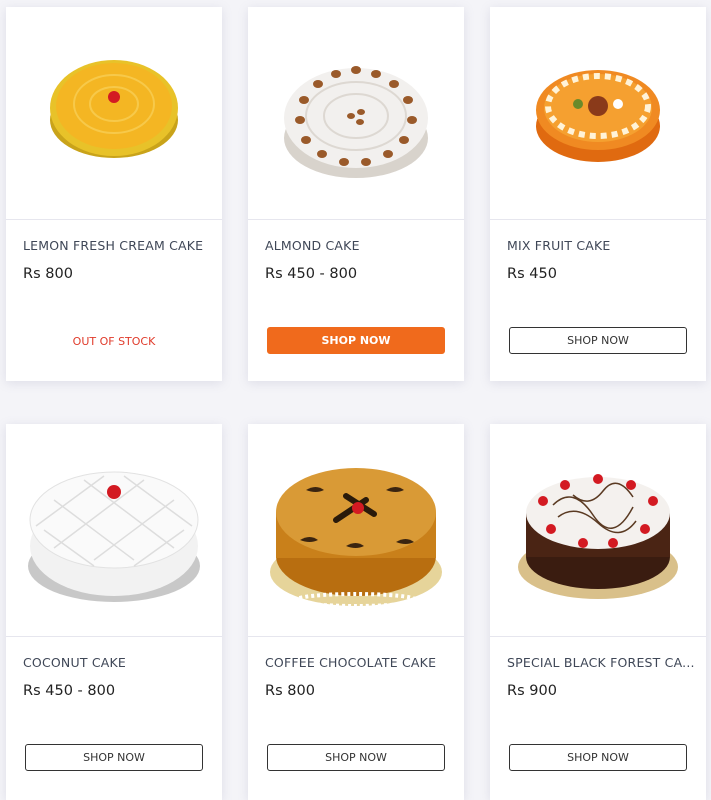  Describe the element at coordinates (602, 245) in the screenshot. I see `product-title: MIX FRUIT CAKE` at that location.